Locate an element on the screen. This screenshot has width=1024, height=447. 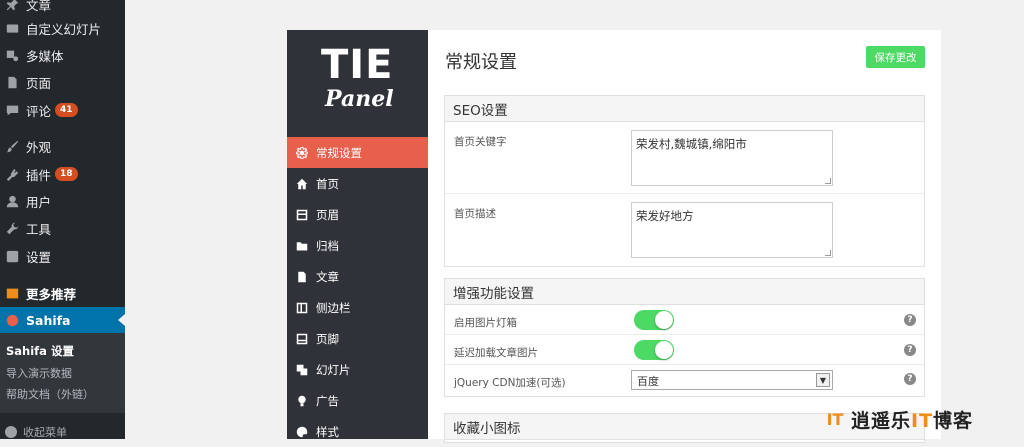
wp-menu-users: 用户 is located at coordinates (62, 201).